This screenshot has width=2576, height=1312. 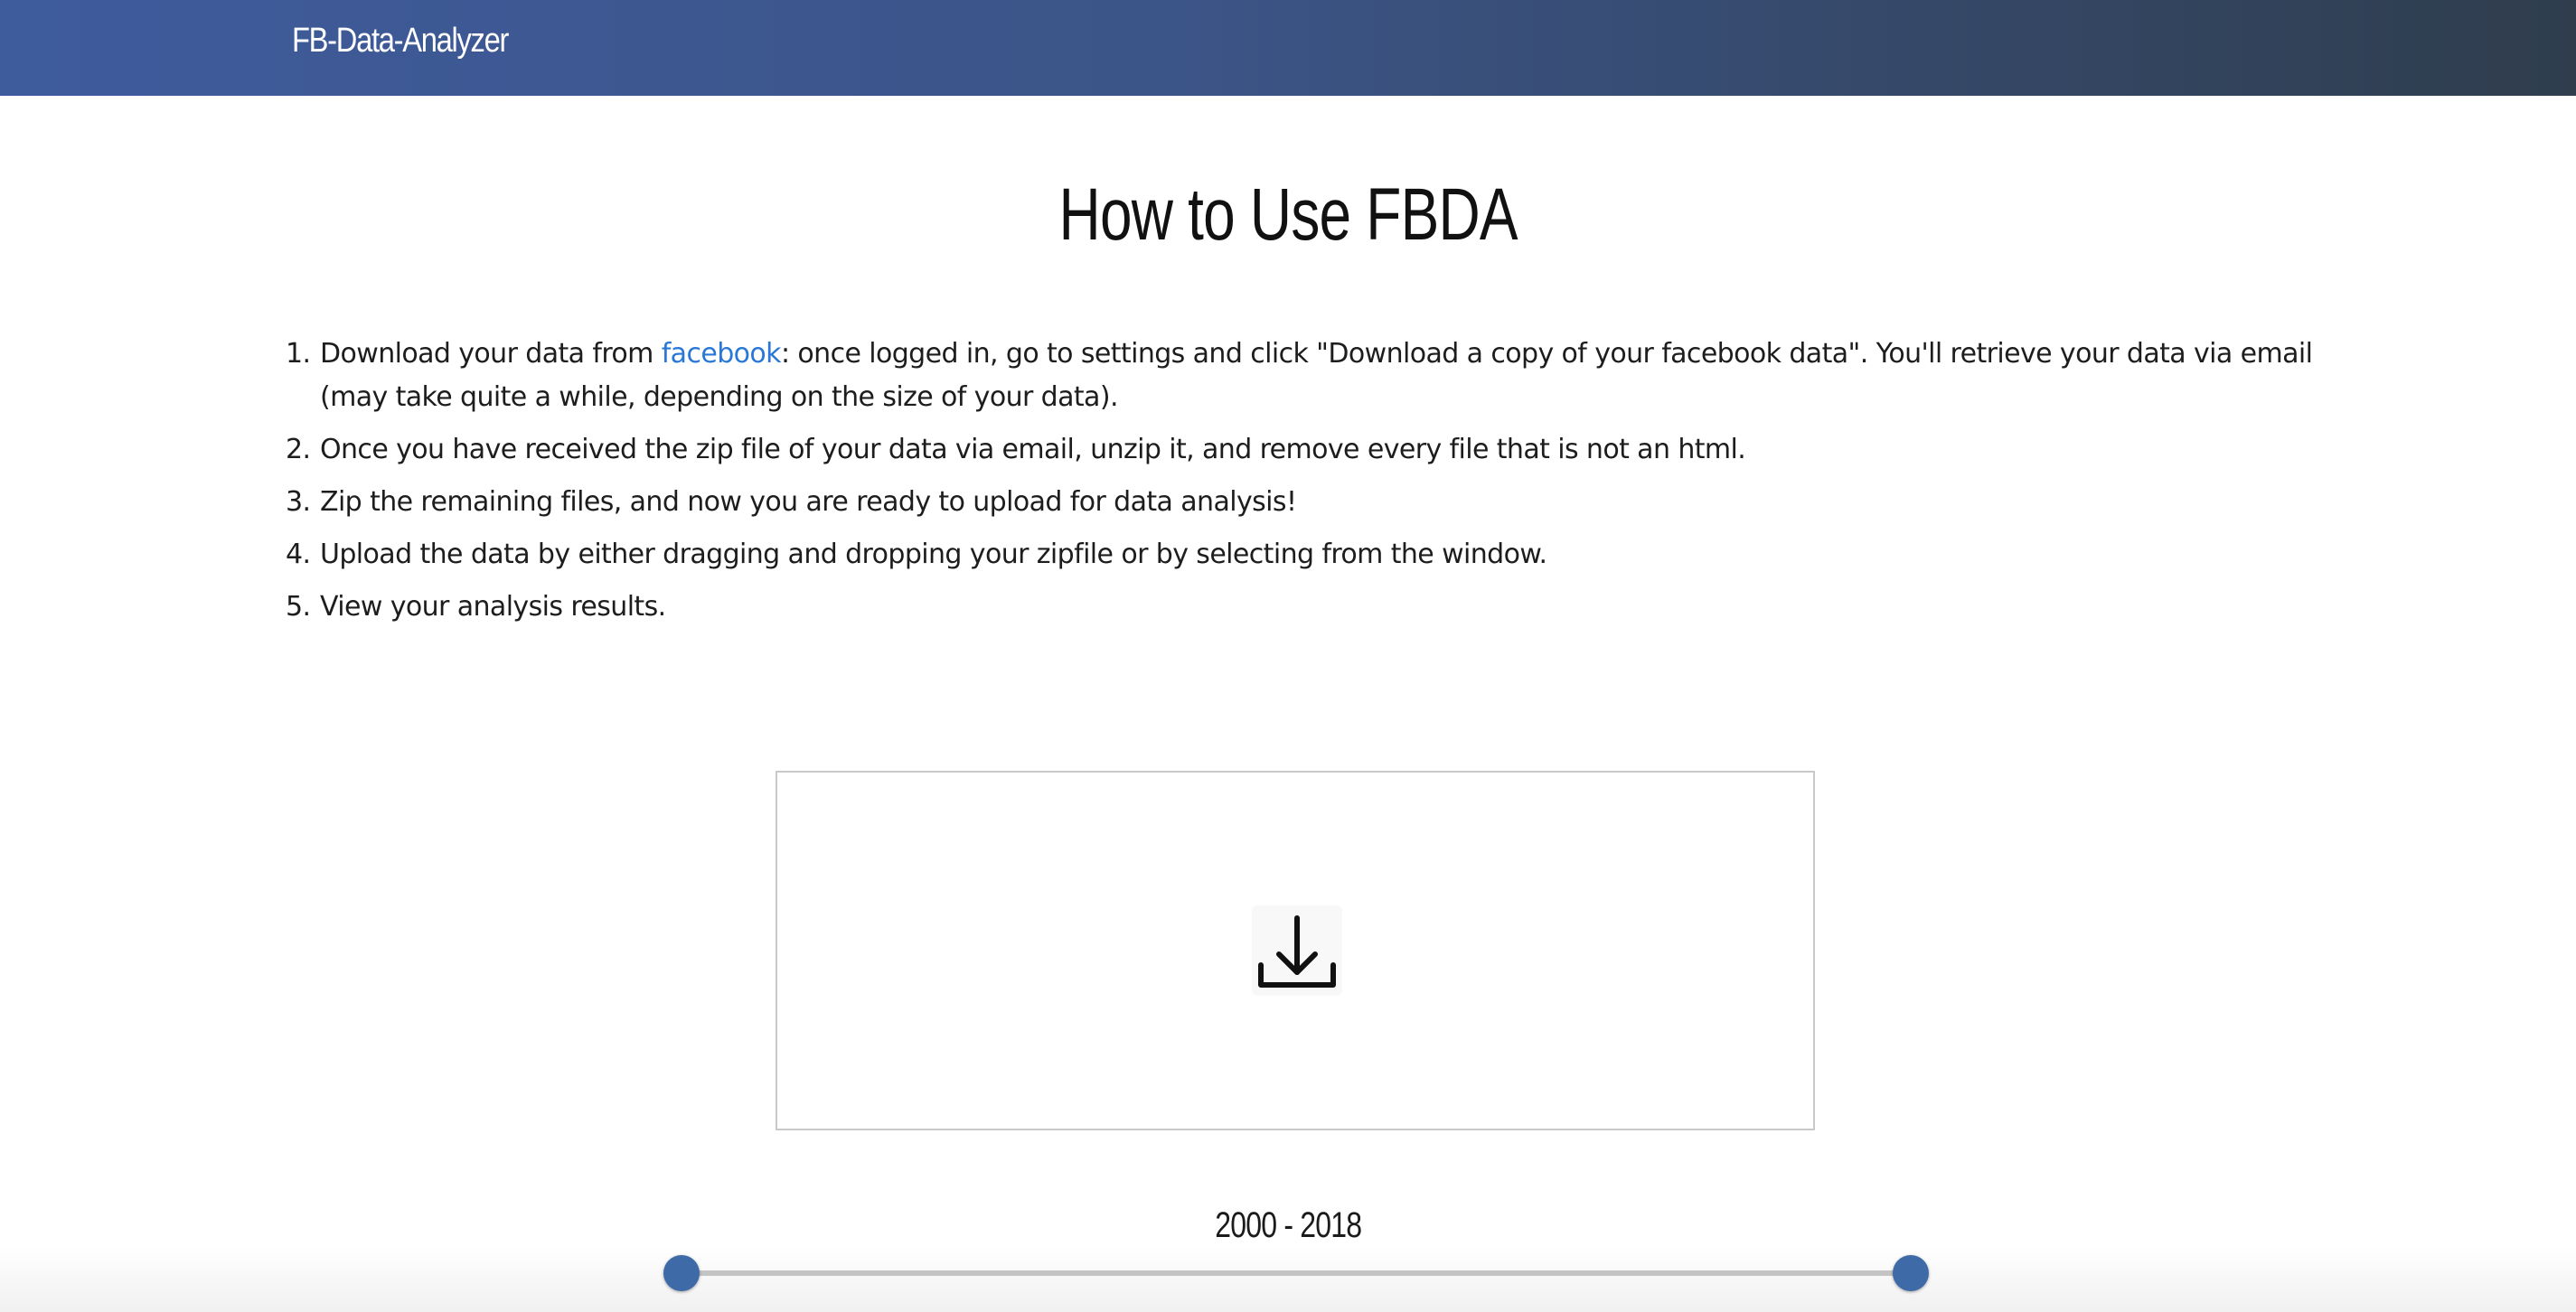 I want to click on year-range-slider-fill, so click(x=1296, y=1273).